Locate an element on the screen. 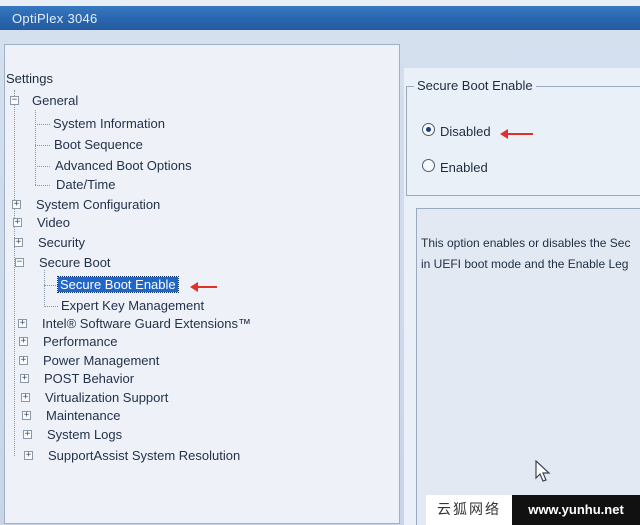  watermark: 云狐网络 www.yunhu.net is located at coordinates (533, 510).